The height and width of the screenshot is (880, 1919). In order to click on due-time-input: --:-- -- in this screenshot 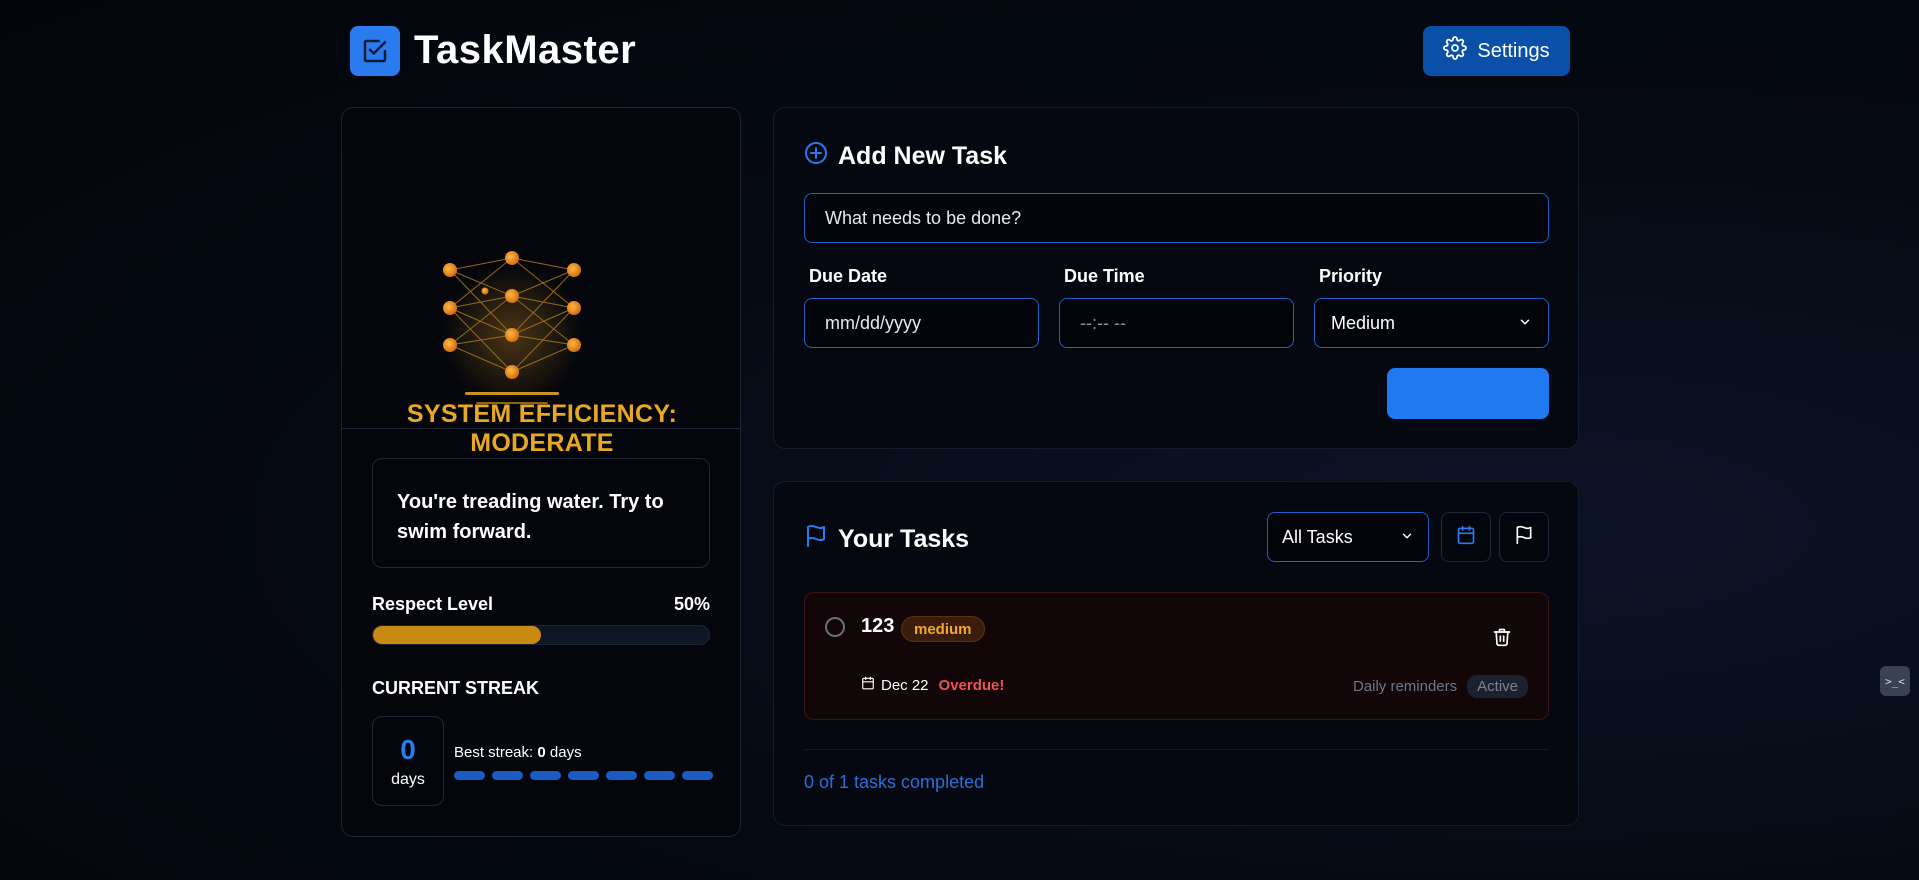, I will do `click(1176, 323)`.